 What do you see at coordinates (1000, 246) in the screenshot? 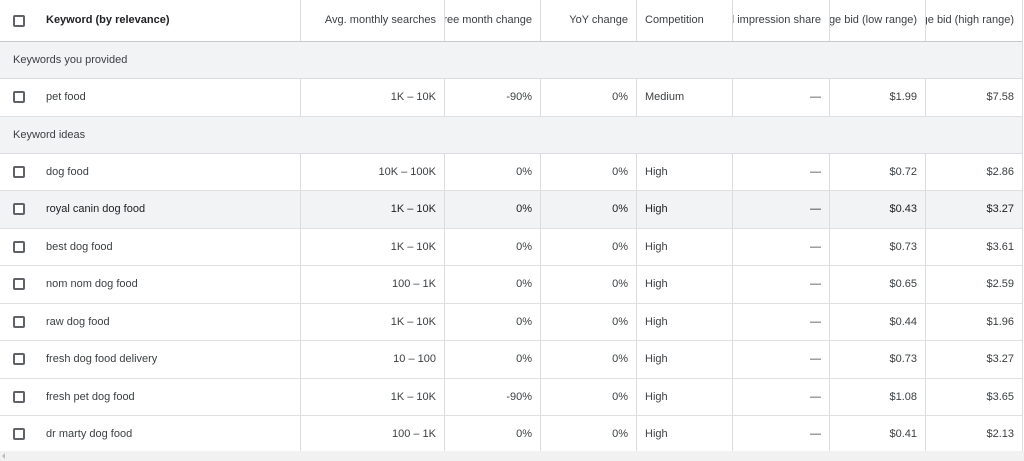
I see `bid-high-cell: $3.61` at bounding box center [1000, 246].